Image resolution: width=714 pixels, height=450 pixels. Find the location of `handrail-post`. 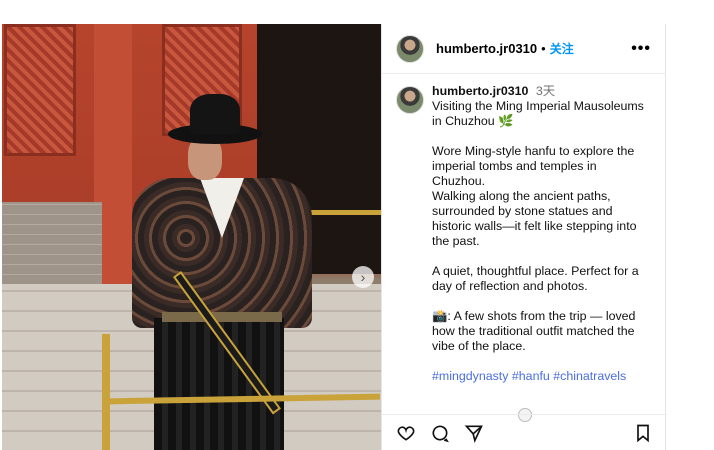

handrail-post is located at coordinates (106, 392).